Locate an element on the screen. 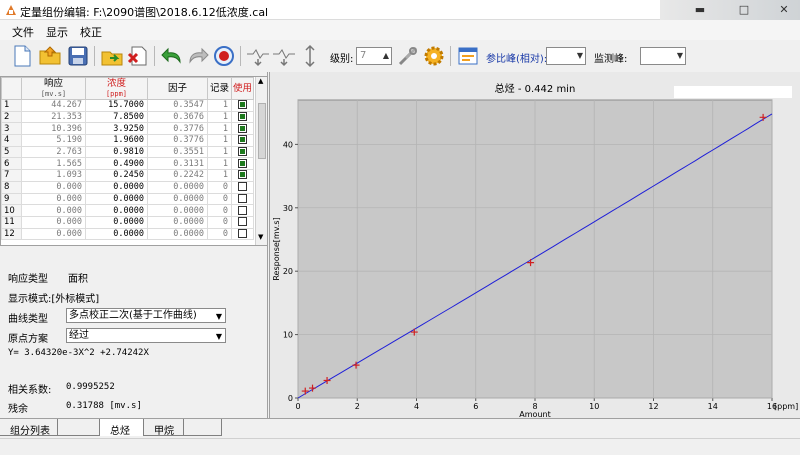 This screenshot has width=800, height=455. table-row: 3 10.396 3.9250 0.3776 1 is located at coordinates (127, 129).